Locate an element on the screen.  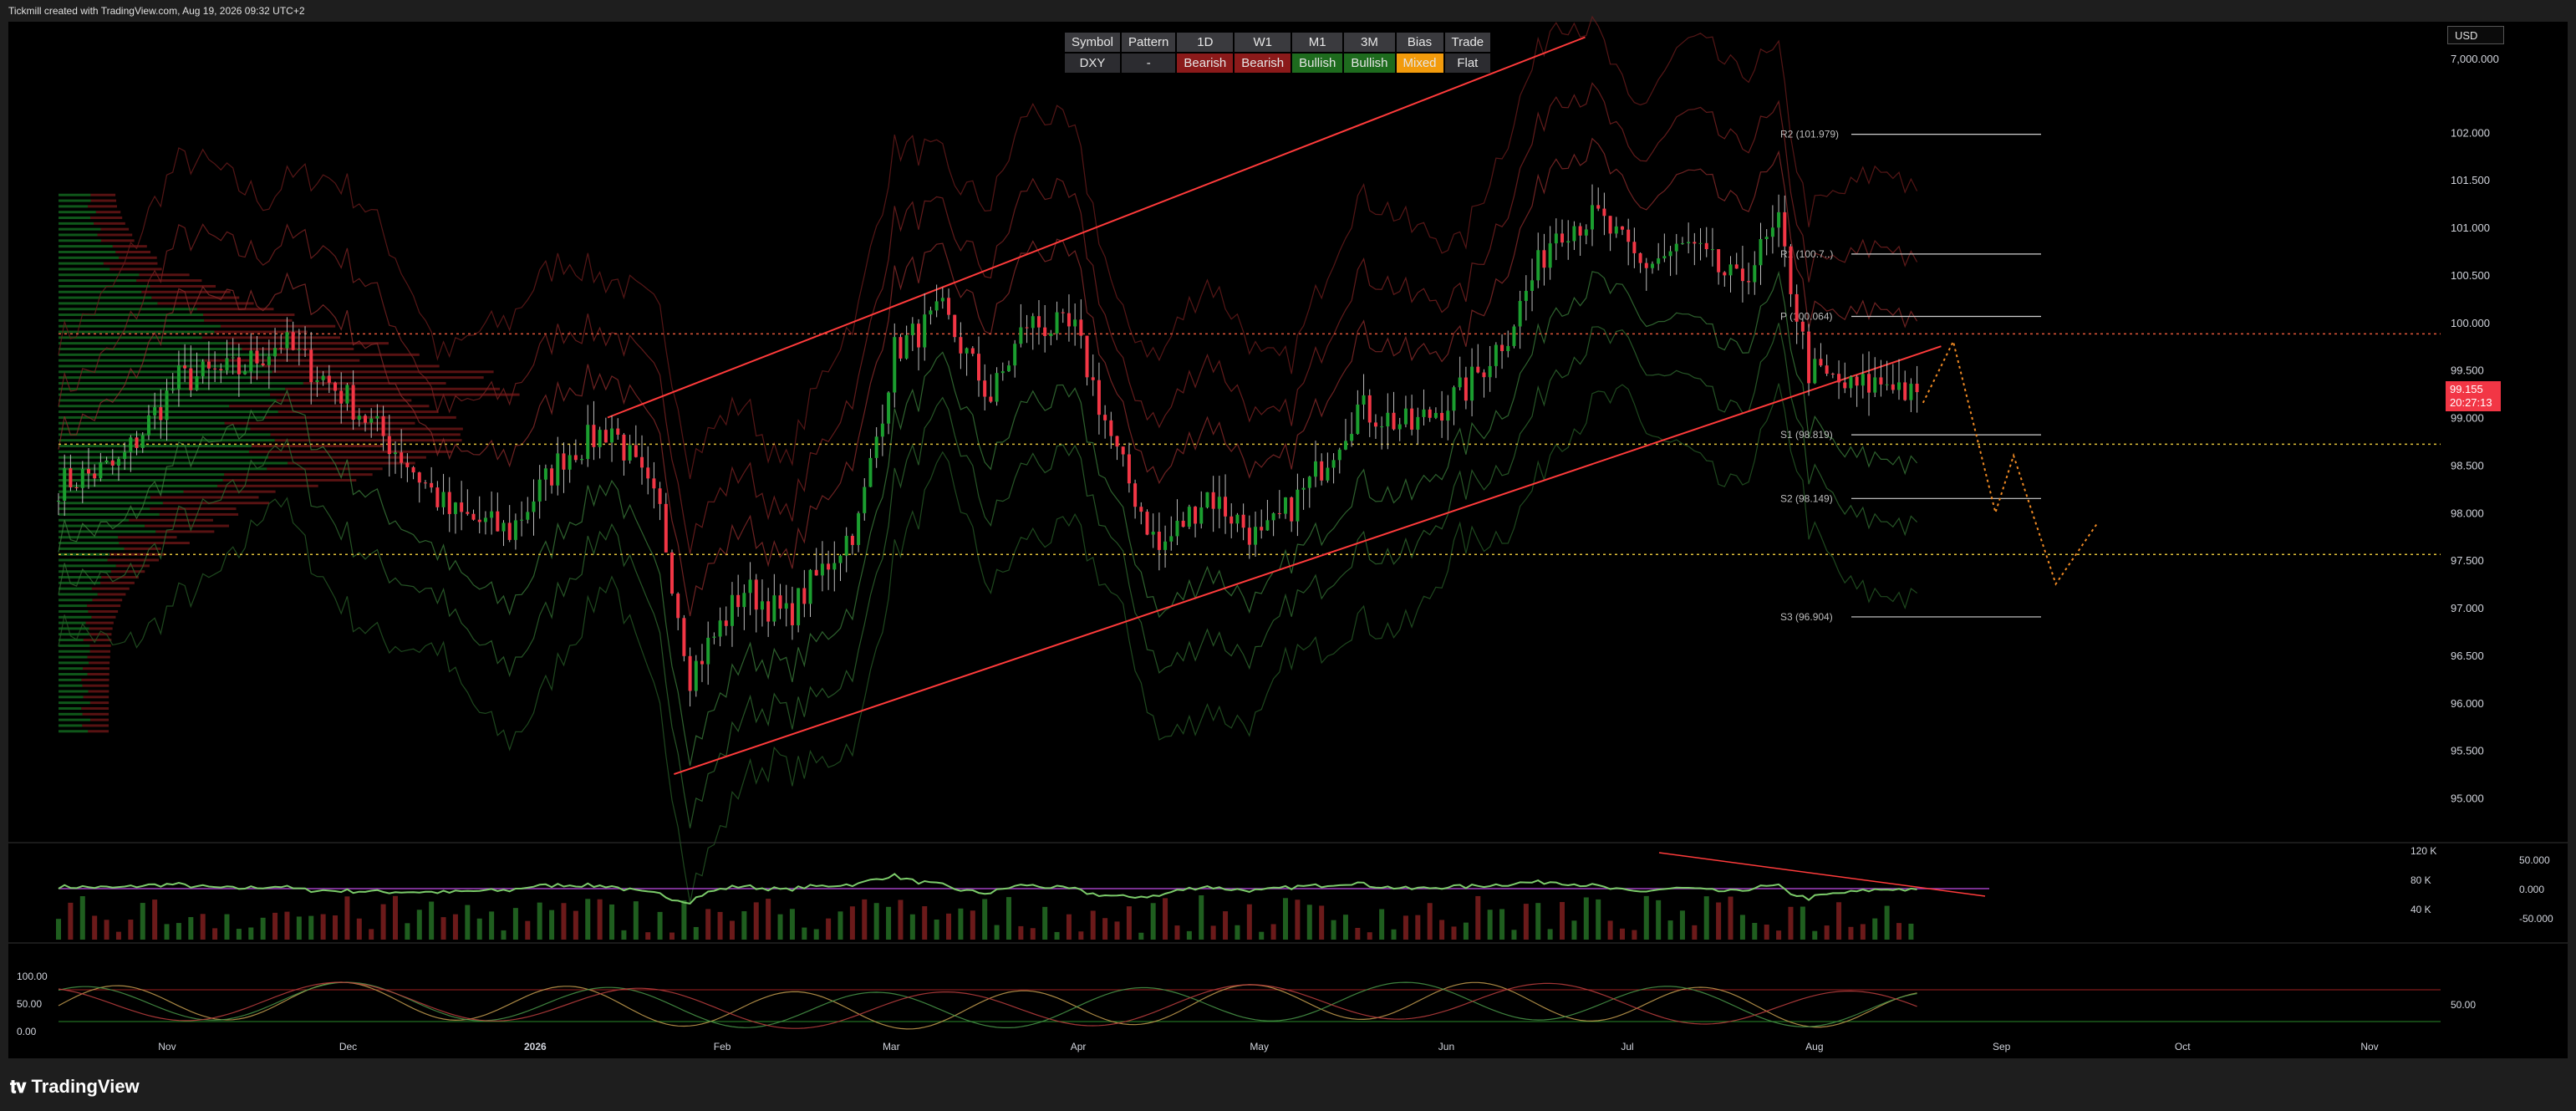
currency-selector: USD is located at coordinates (2475, 35).